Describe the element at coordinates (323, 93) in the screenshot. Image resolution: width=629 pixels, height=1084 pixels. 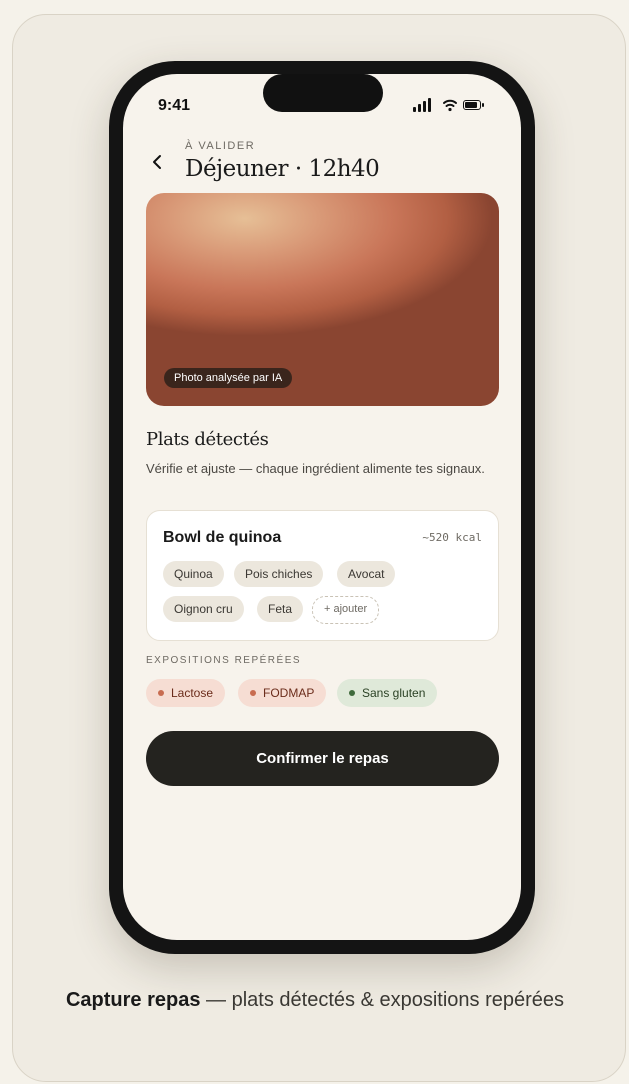
I see `dynamic-island` at that location.